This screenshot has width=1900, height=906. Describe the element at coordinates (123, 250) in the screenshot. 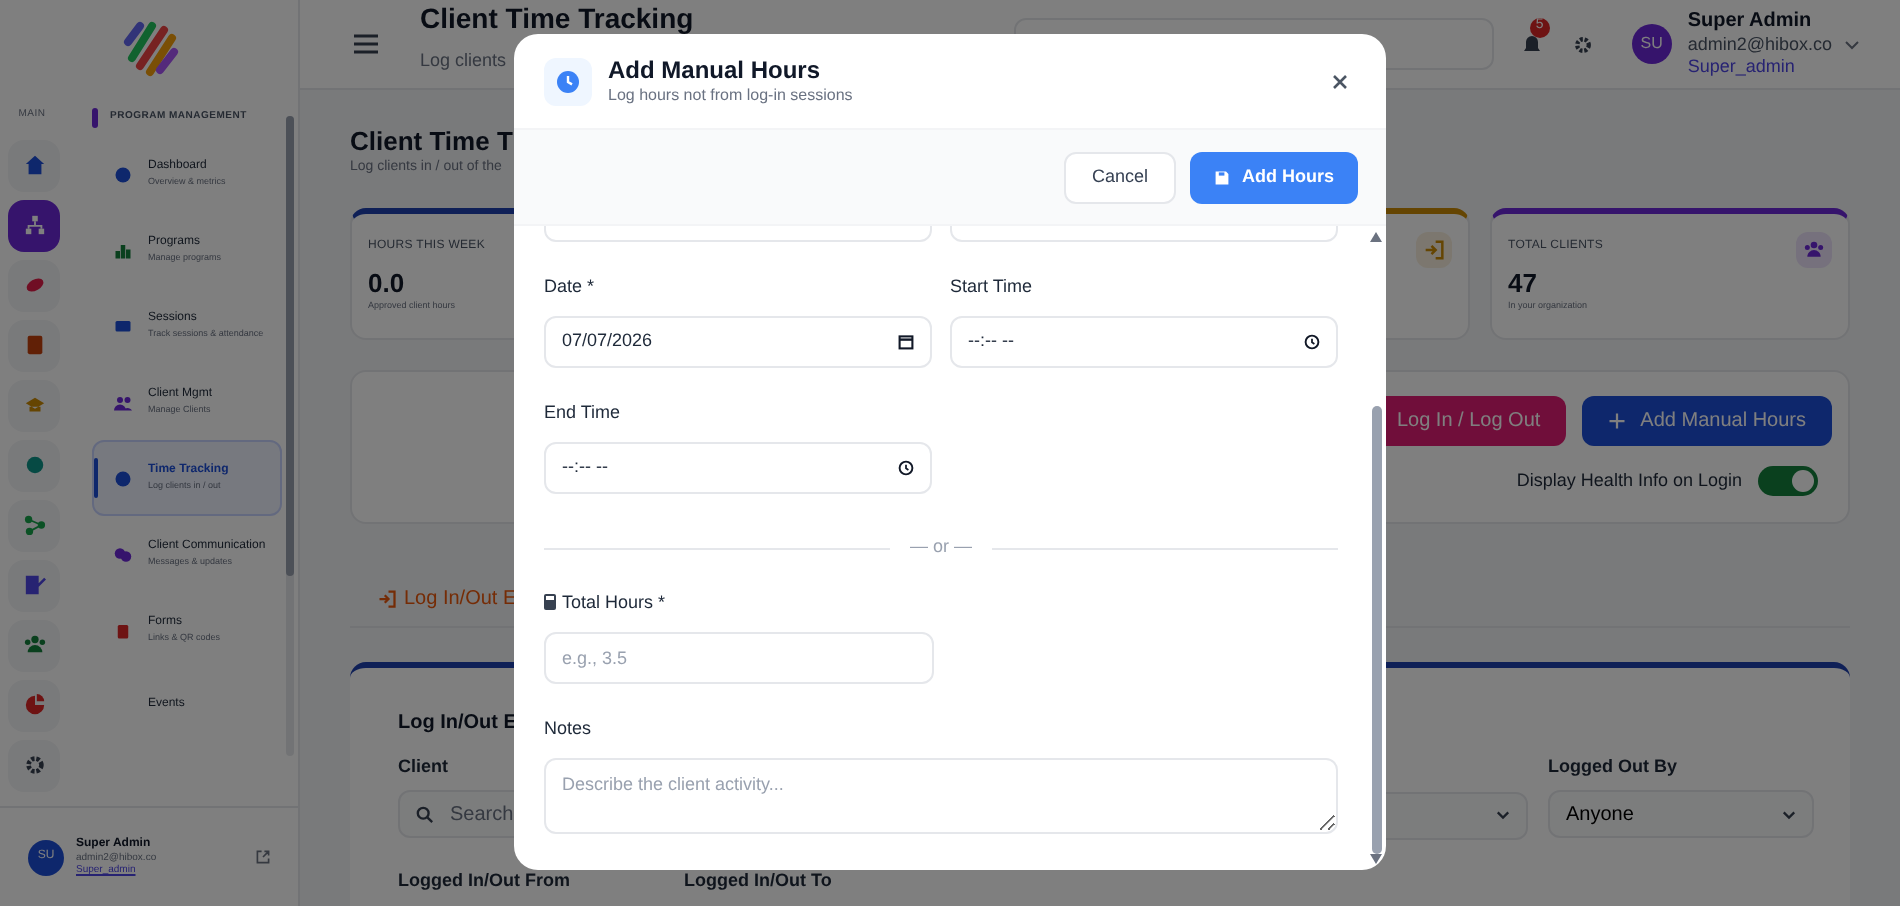

I see `chart-icon` at that location.